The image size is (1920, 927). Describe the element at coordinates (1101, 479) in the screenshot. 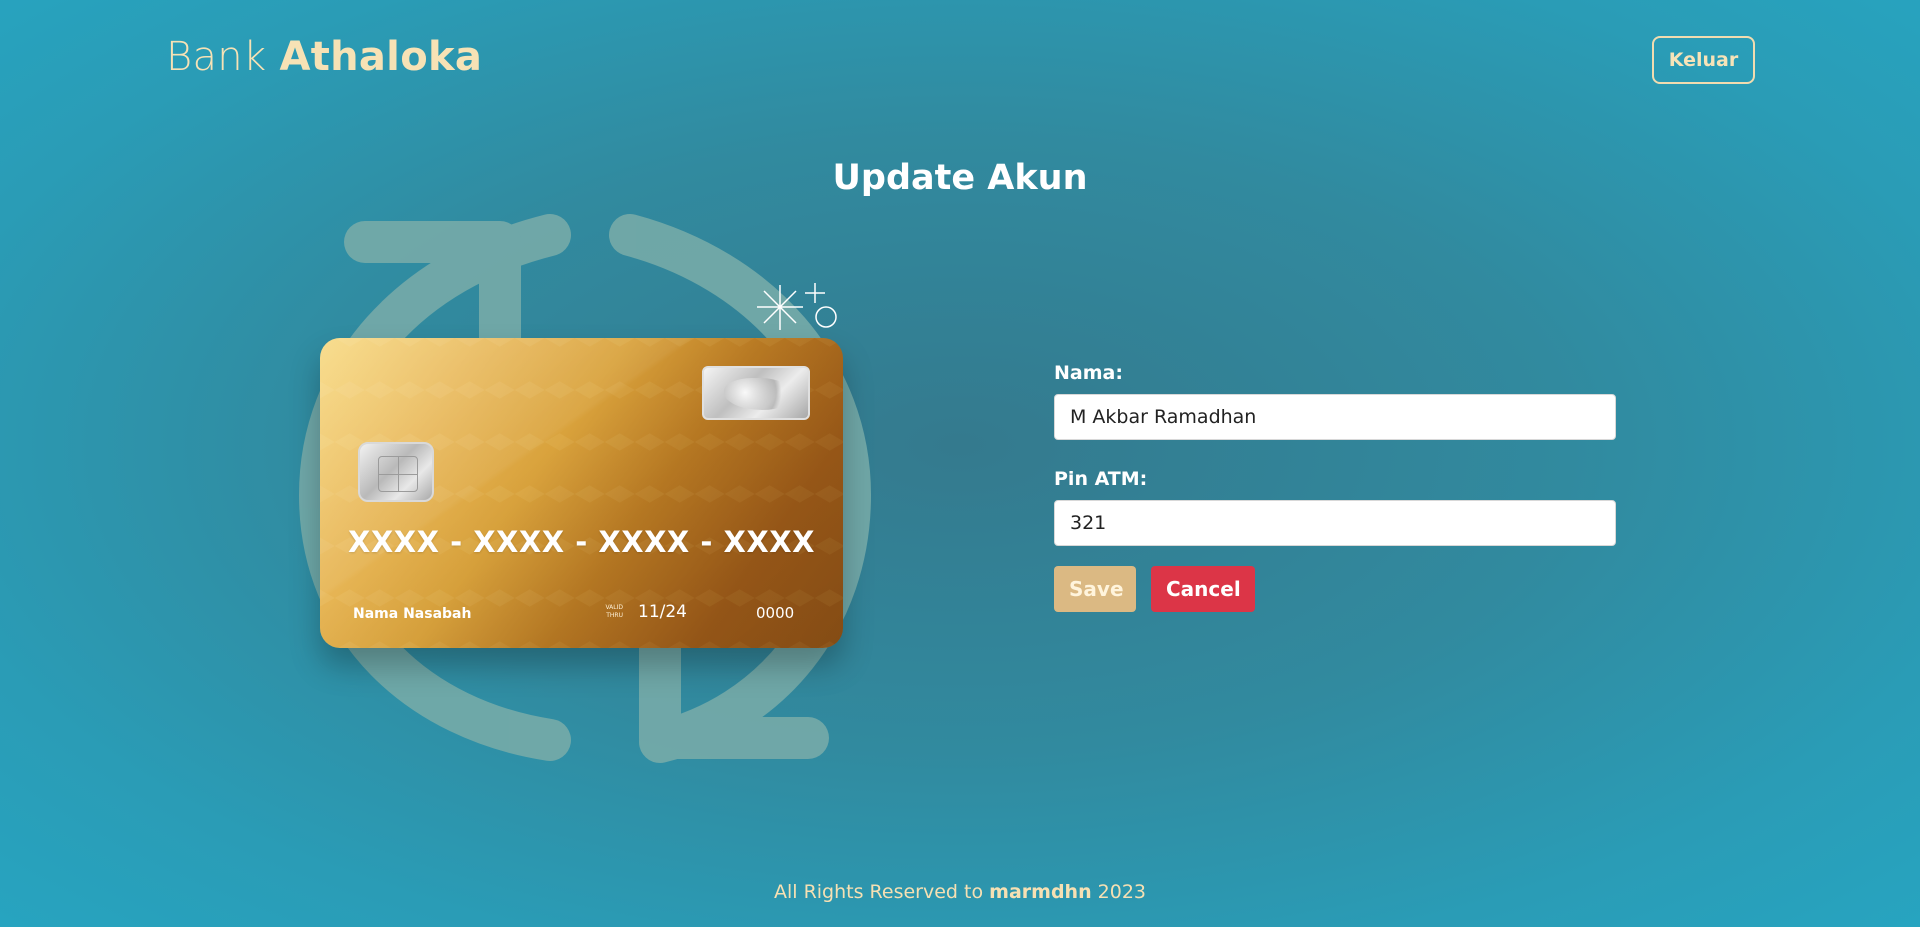

I see `pin-label: Pin ATM:` at that location.